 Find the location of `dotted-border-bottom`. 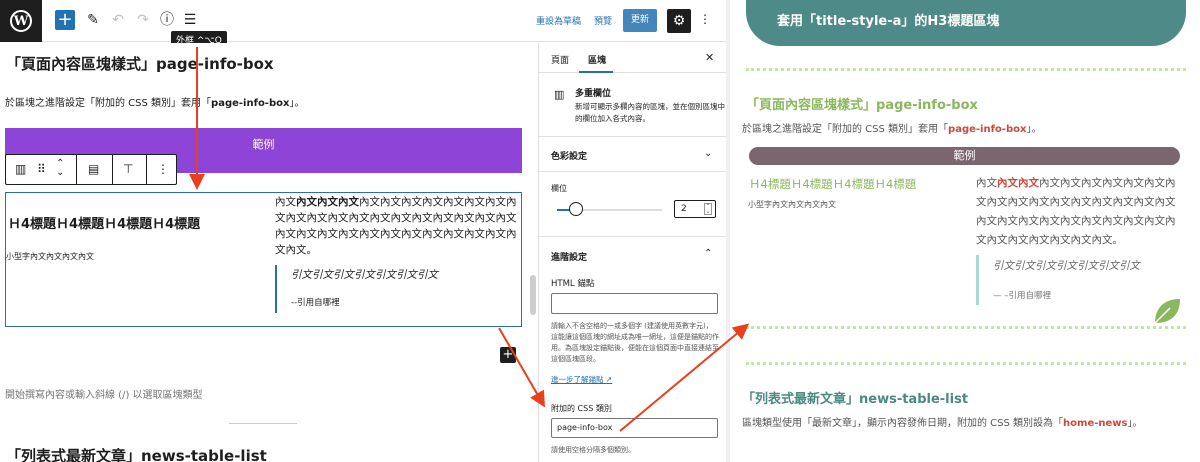

dotted-border-bottom is located at coordinates (966, 327).